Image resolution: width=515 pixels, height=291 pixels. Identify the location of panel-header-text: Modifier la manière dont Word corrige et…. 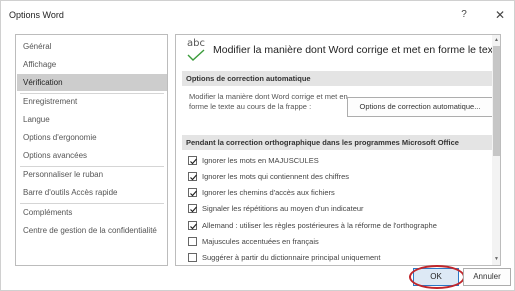
(357, 50).